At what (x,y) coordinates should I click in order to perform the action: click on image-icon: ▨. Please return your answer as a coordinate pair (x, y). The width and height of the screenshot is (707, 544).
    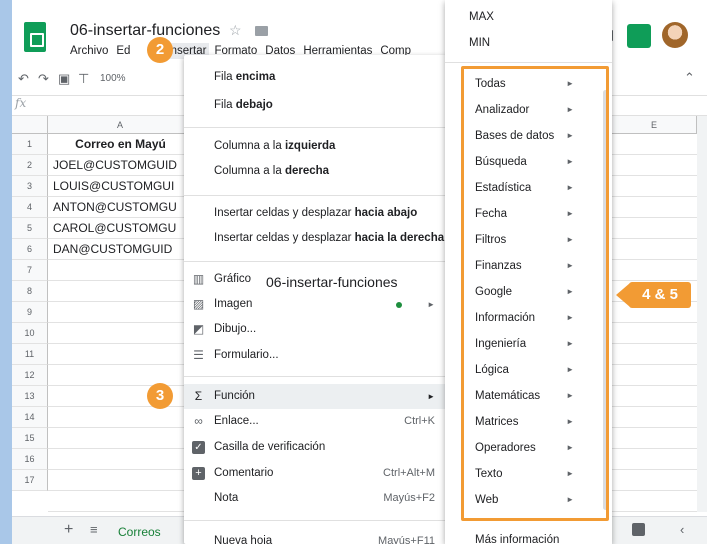
    Looking at the image, I should click on (198, 304).